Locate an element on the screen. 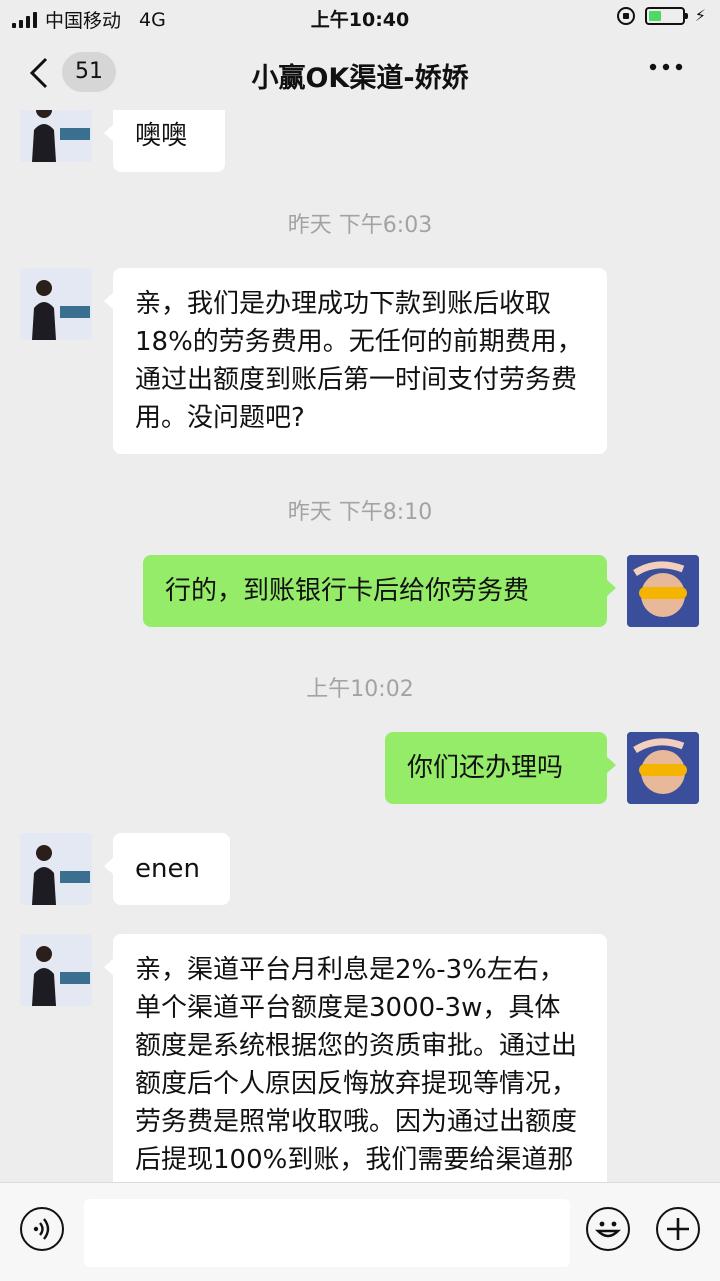 The image size is (720, 1281). voice-icon is located at coordinates (42, 1229).